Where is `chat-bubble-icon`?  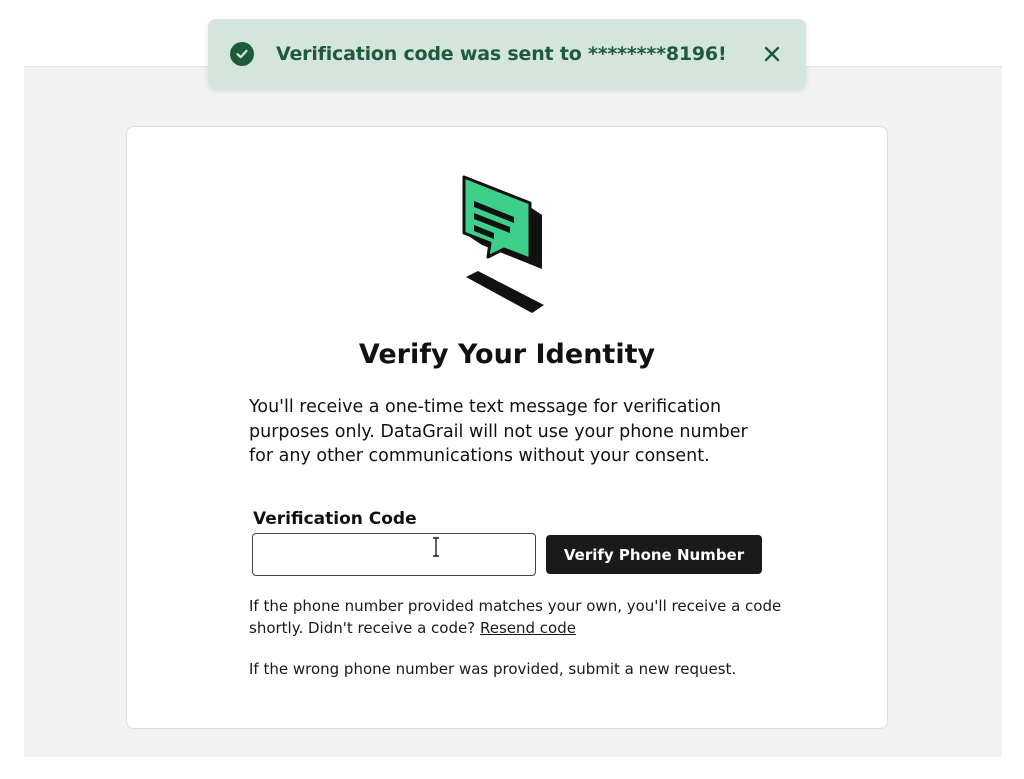 chat-bubble-icon is located at coordinates (503, 244).